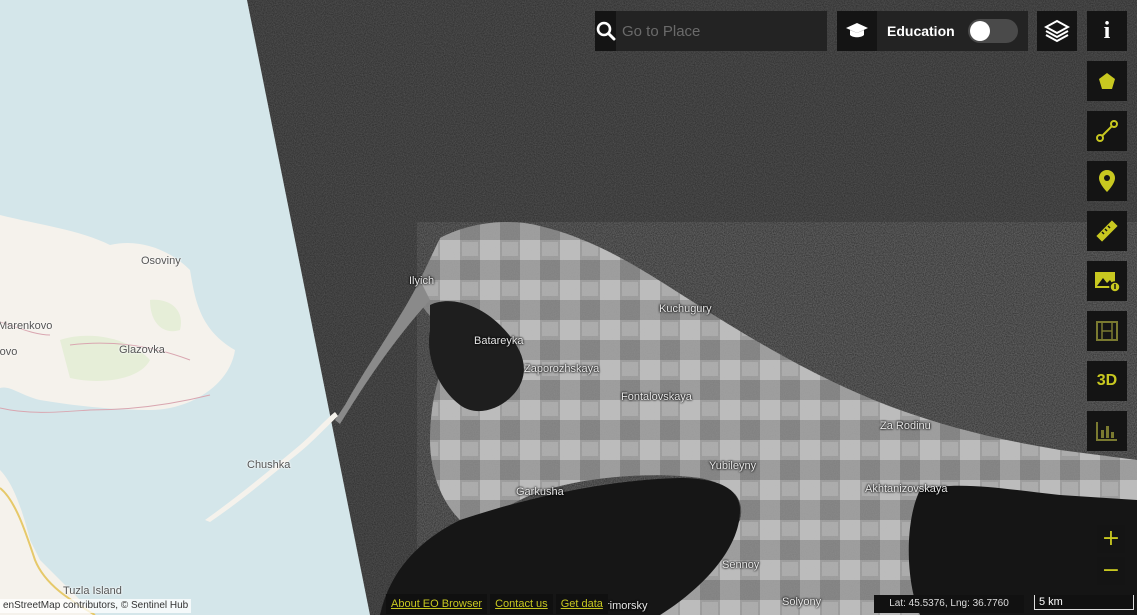 The height and width of the screenshot is (615, 1137). I want to click on search-bar, so click(711, 31).